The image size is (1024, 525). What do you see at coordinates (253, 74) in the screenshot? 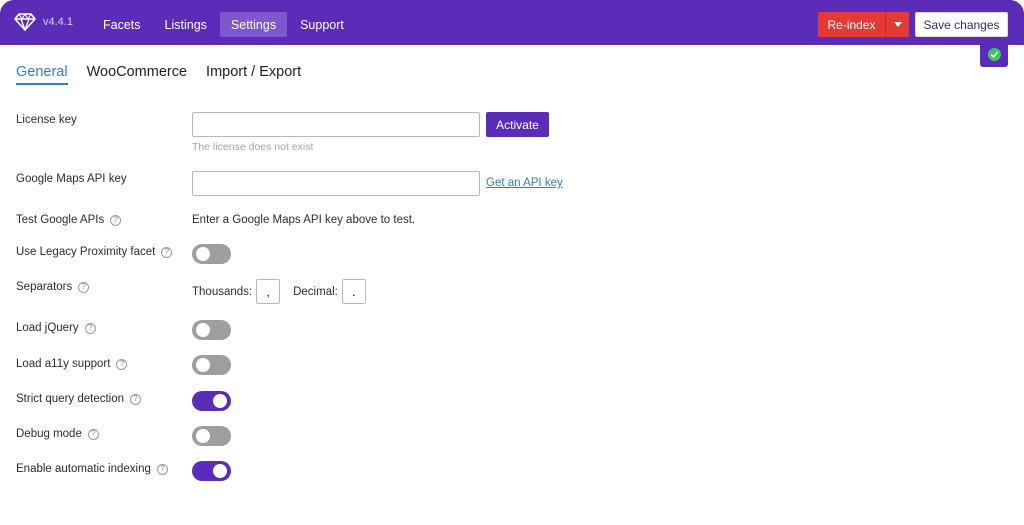
I see `tab-import-export: Import / Export` at bounding box center [253, 74].